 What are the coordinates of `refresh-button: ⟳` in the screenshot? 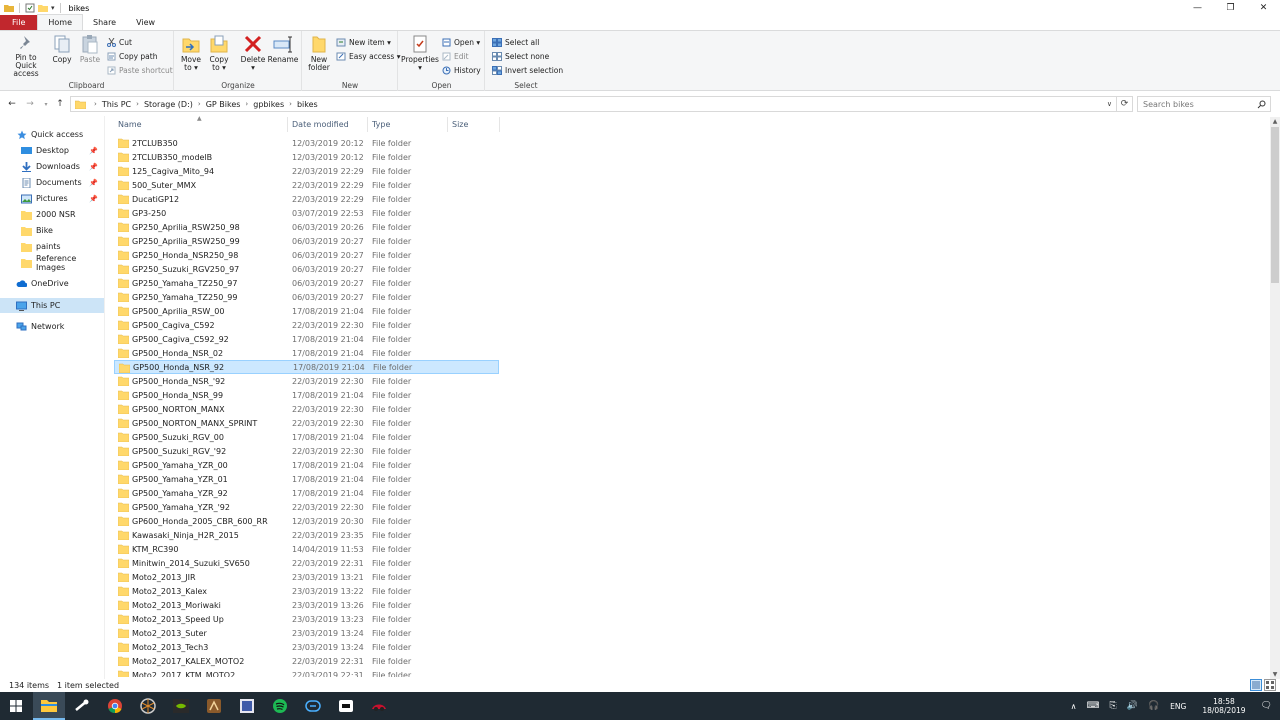 It's located at (1125, 104).